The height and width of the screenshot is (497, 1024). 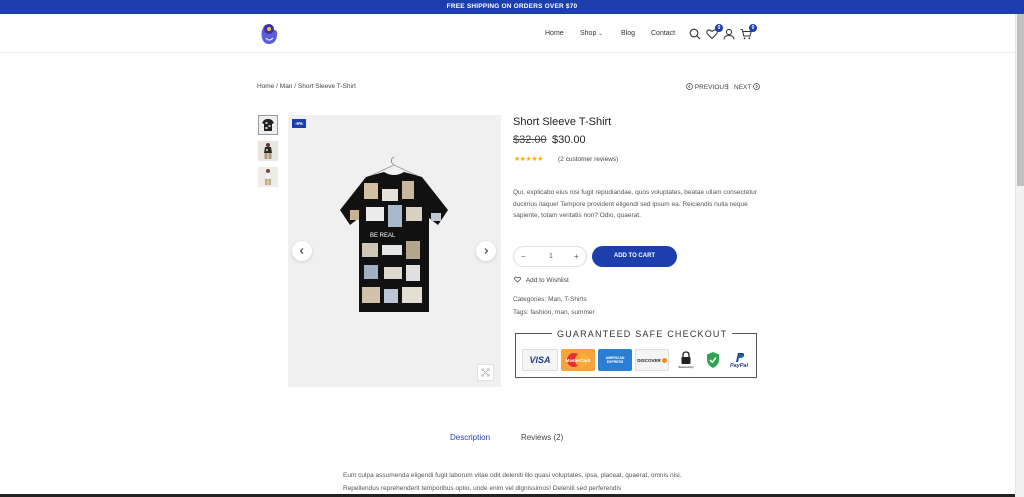 I want to click on customer-reviews-link: (2 customer reviews), so click(x=588, y=159).